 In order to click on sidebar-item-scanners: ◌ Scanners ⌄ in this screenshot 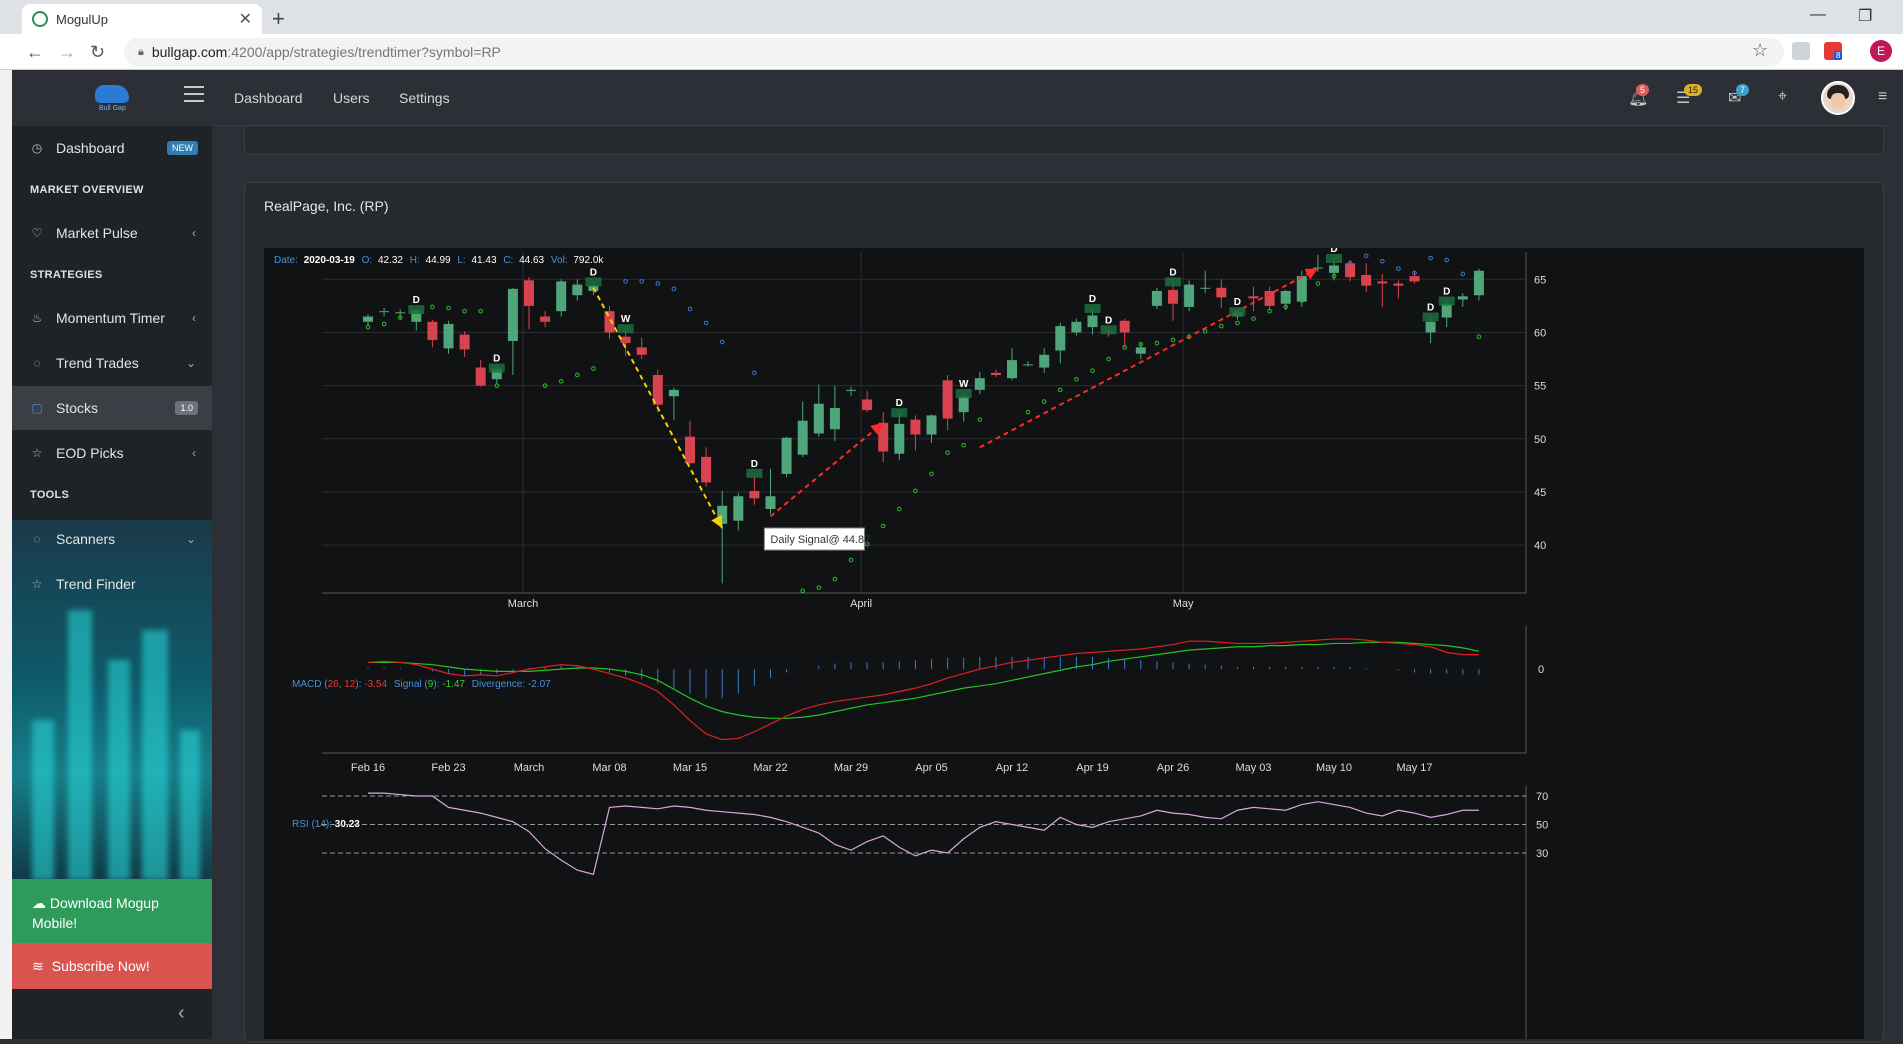, I will do `click(112, 539)`.